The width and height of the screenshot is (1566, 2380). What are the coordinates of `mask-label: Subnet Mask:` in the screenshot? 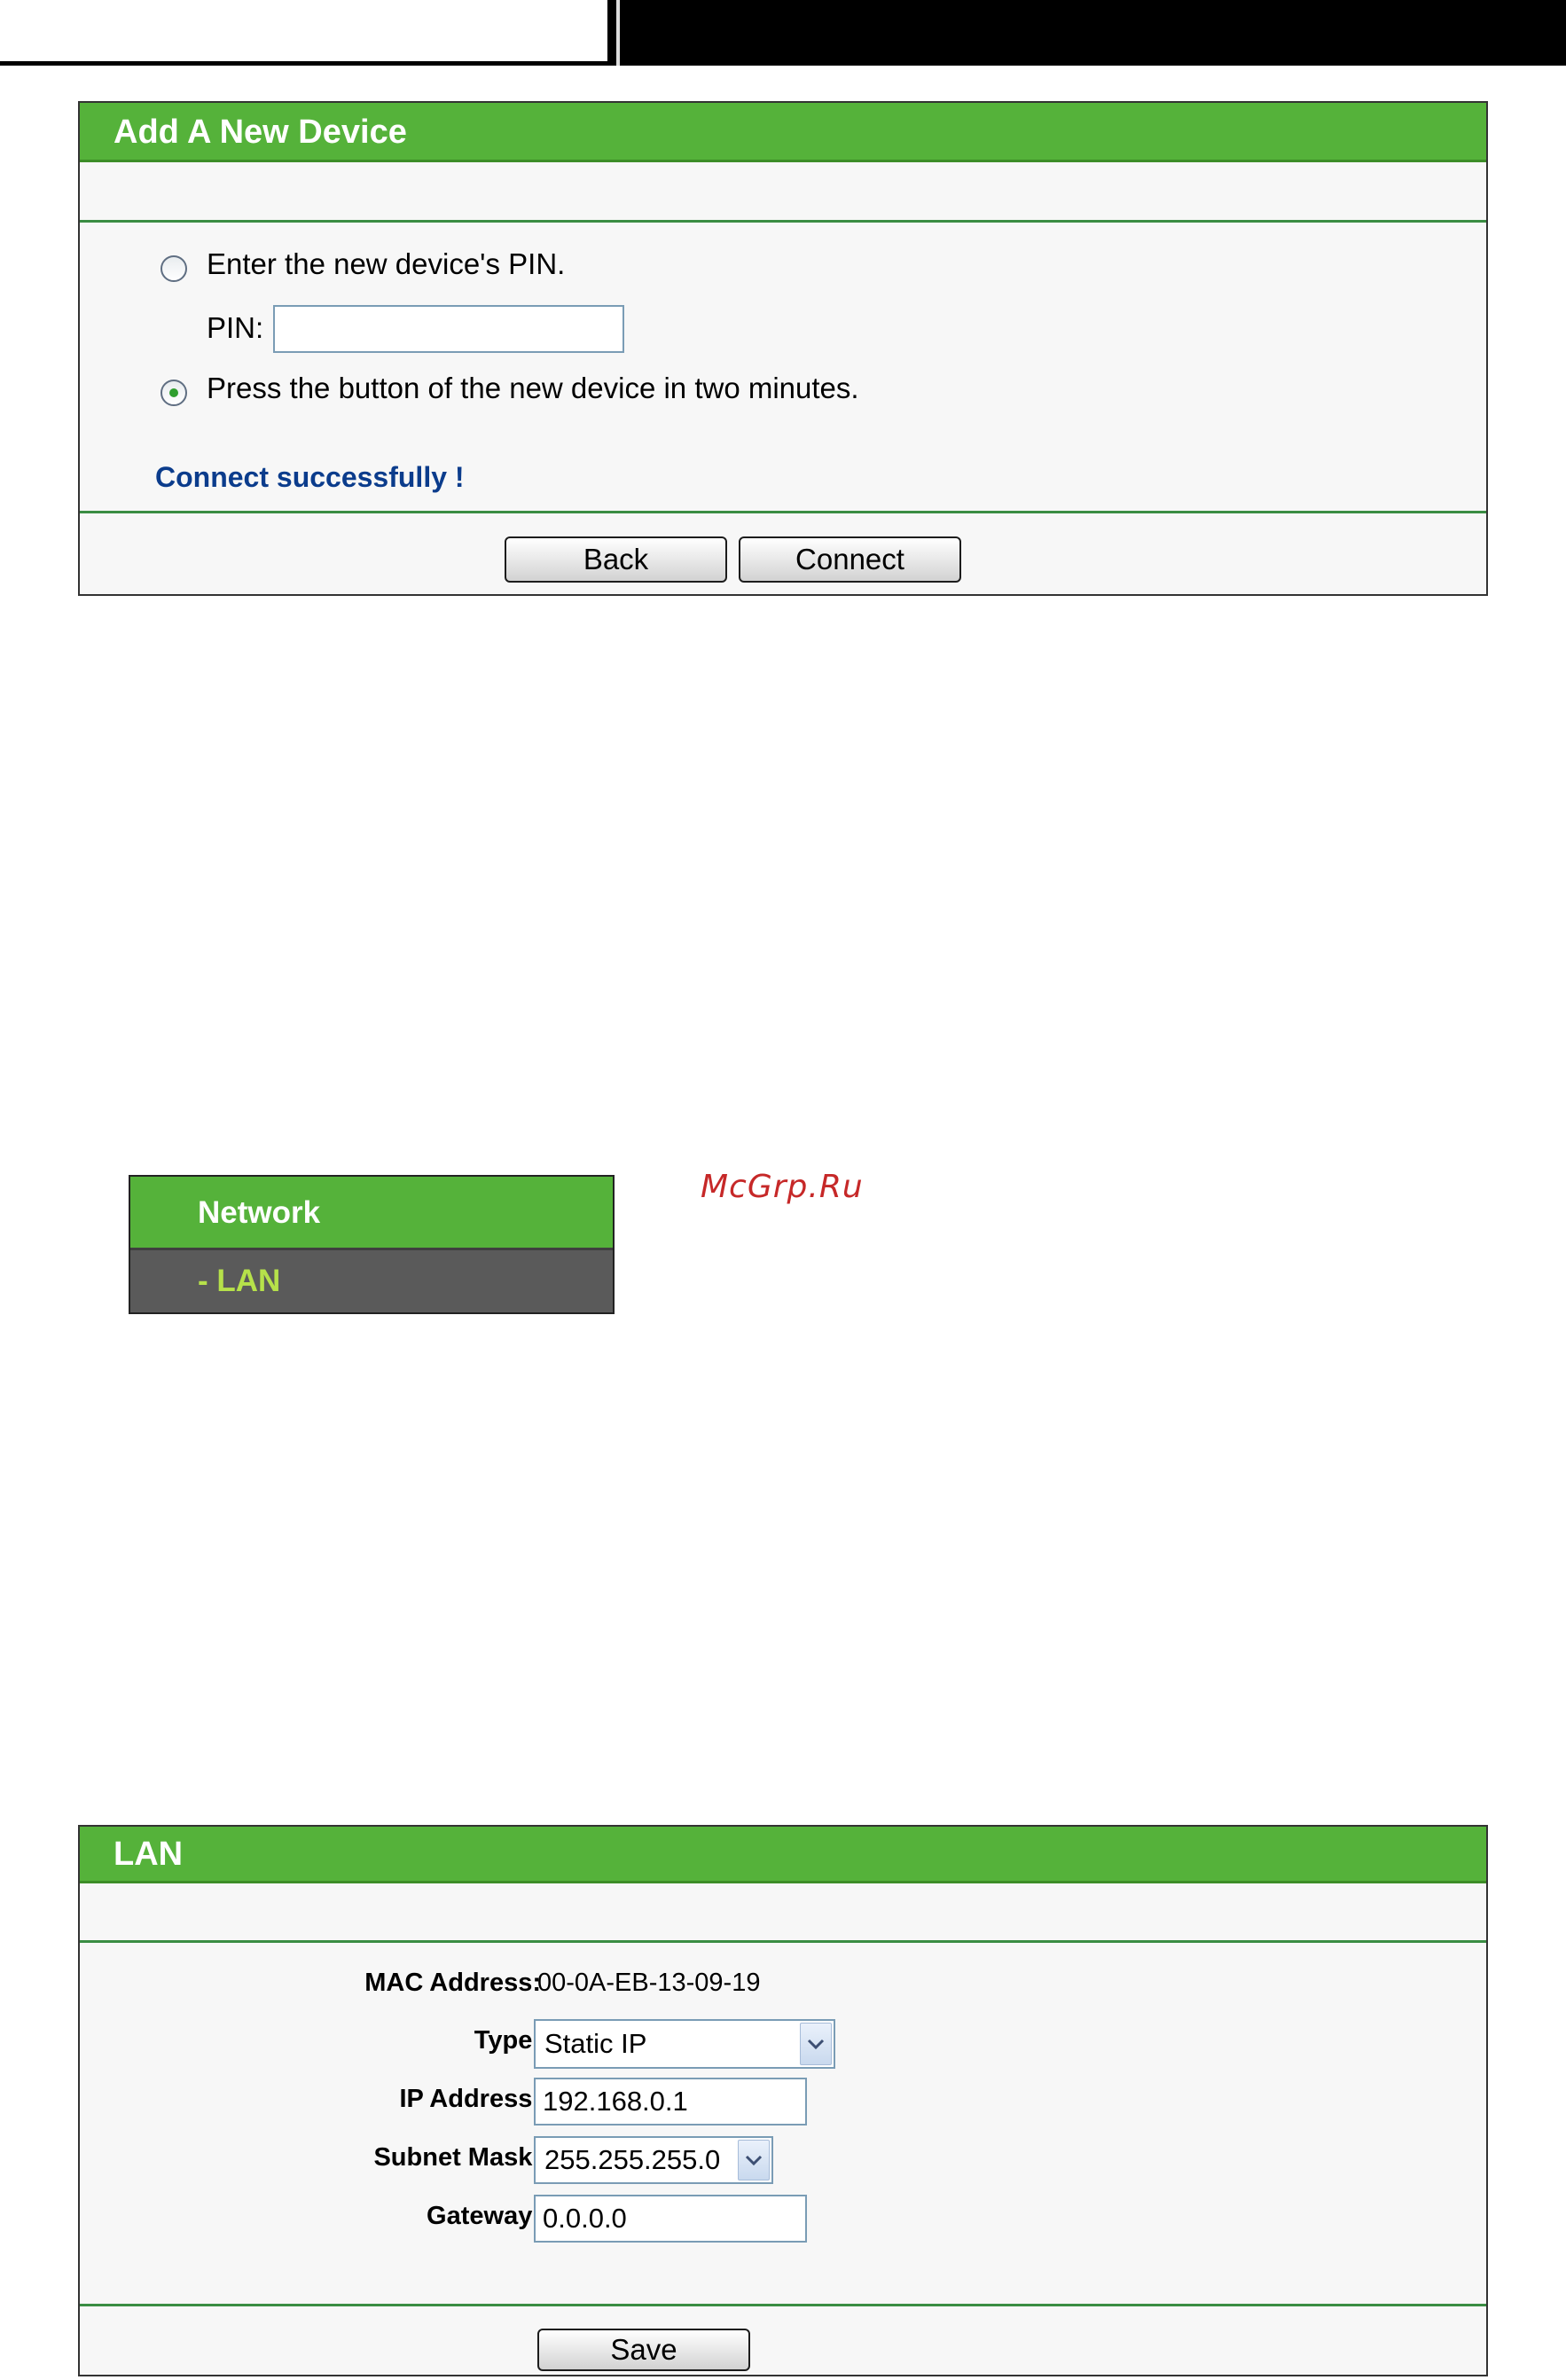 It's located at (457, 2157).